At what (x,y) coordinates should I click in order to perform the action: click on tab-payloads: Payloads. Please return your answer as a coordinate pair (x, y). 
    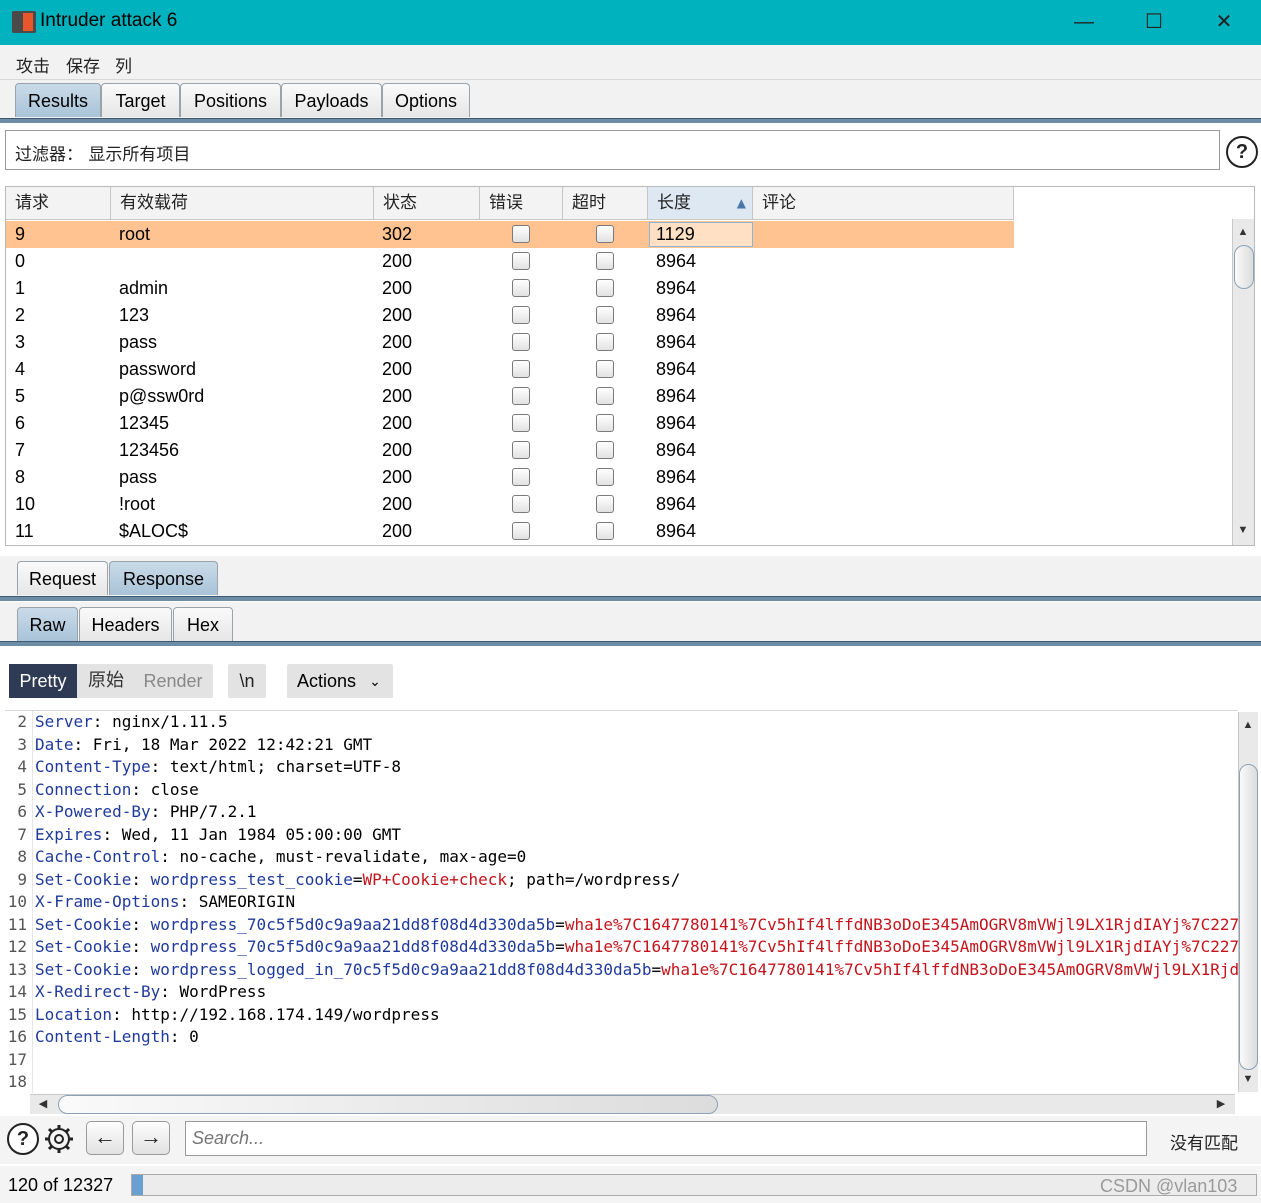
    Looking at the image, I should click on (331, 100).